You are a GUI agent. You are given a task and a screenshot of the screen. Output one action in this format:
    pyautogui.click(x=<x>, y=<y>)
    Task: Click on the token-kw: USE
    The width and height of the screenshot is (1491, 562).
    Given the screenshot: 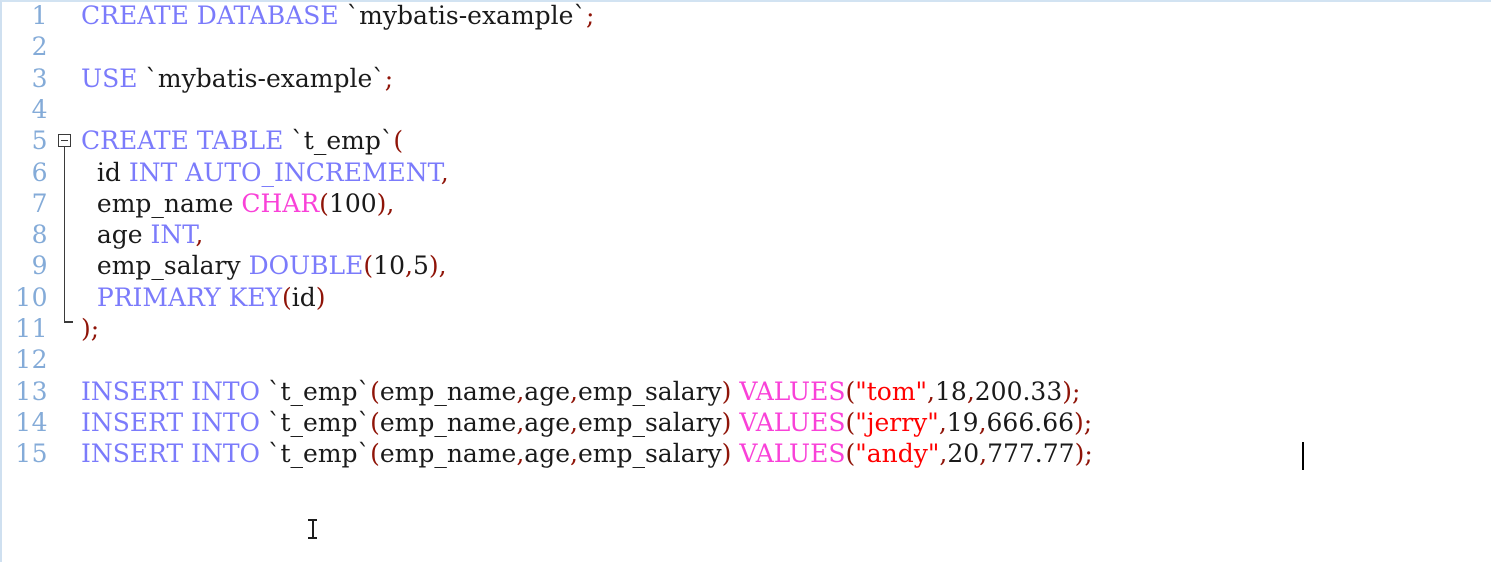 What is the action you would take?
    pyautogui.click(x=113, y=78)
    